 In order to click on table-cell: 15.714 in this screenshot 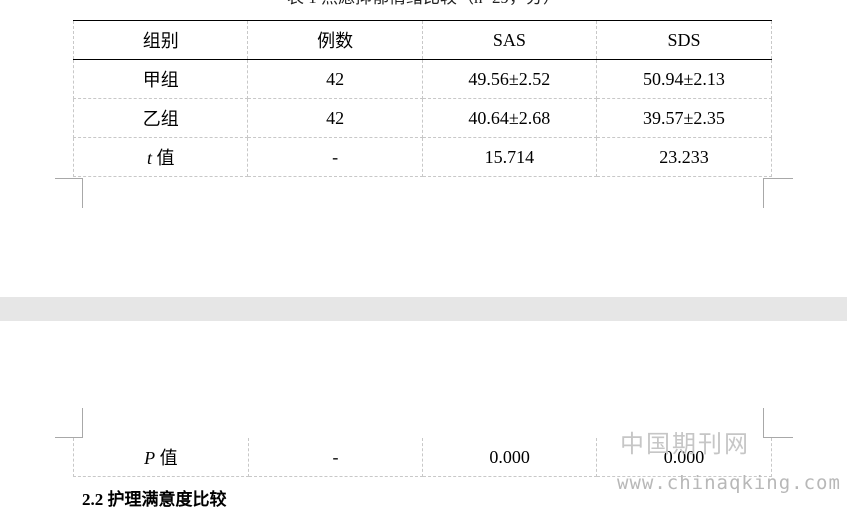, I will do `click(509, 157)`.